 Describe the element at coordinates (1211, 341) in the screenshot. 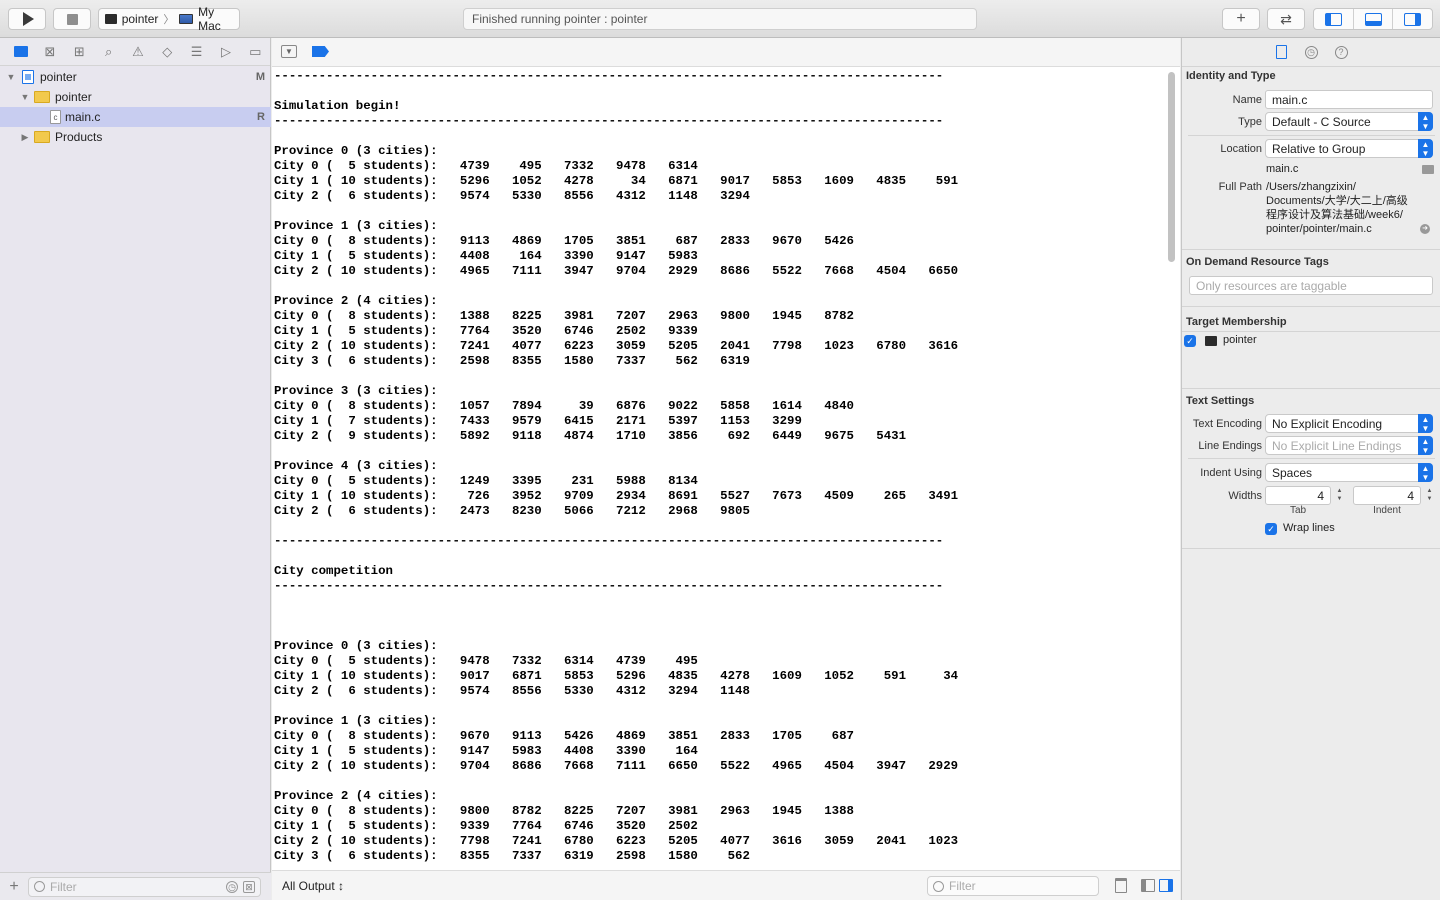

I see `terminal-icon` at that location.